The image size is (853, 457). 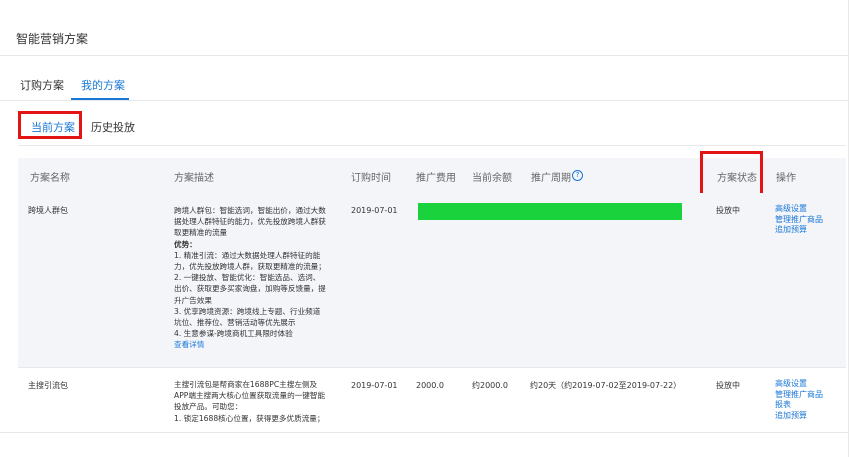 I want to click on desc-line: 坑位、推荐位、营销活动等优先展示, so click(x=235, y=323).